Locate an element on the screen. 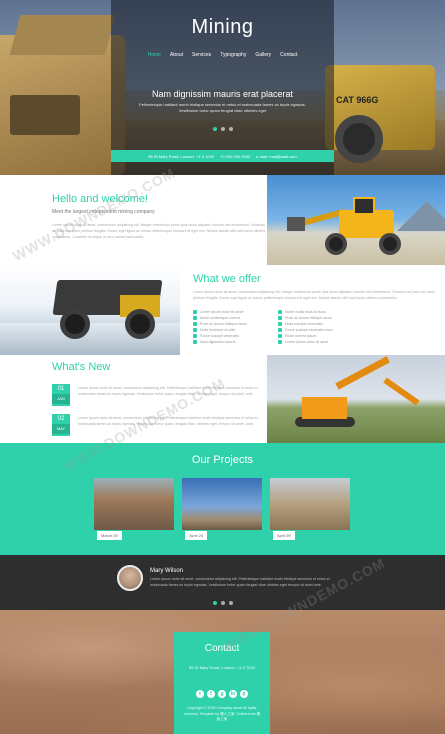 The height and width of the screenshot is (734, 445). testimonial-name: Mary Wilson is located at coordinates (167, 571).